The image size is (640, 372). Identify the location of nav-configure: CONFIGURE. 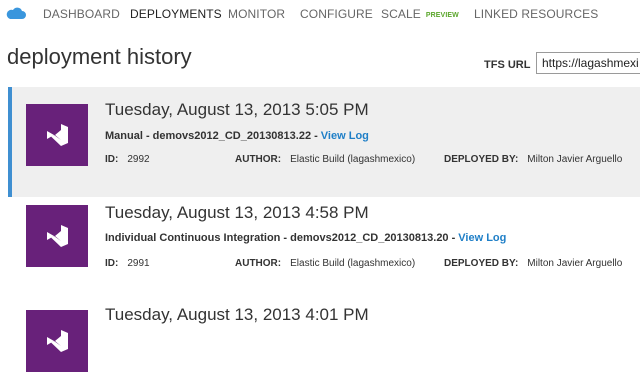
(336, 14).